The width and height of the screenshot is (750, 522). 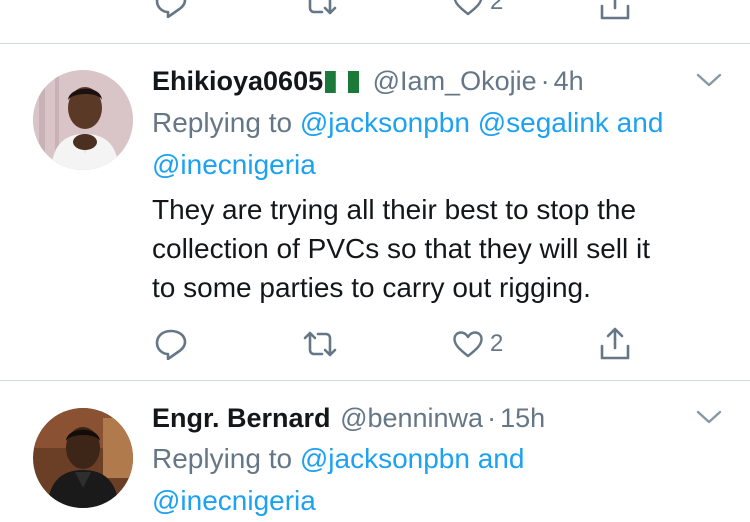 What do you see at coordinates (455, 81) in the screenshot?
I see `handle: @Iam_Okojie` at bounding box center [455, 81].